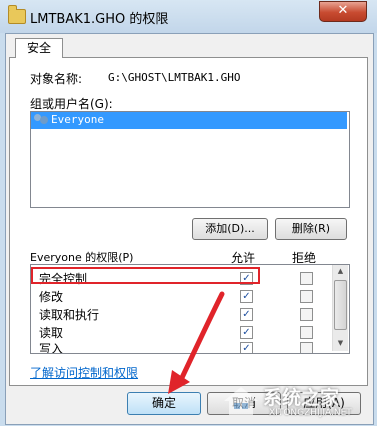 This screenshot has height=426, width=377. I want to click on object-name-label: 对象名称:, so click(56, 79).